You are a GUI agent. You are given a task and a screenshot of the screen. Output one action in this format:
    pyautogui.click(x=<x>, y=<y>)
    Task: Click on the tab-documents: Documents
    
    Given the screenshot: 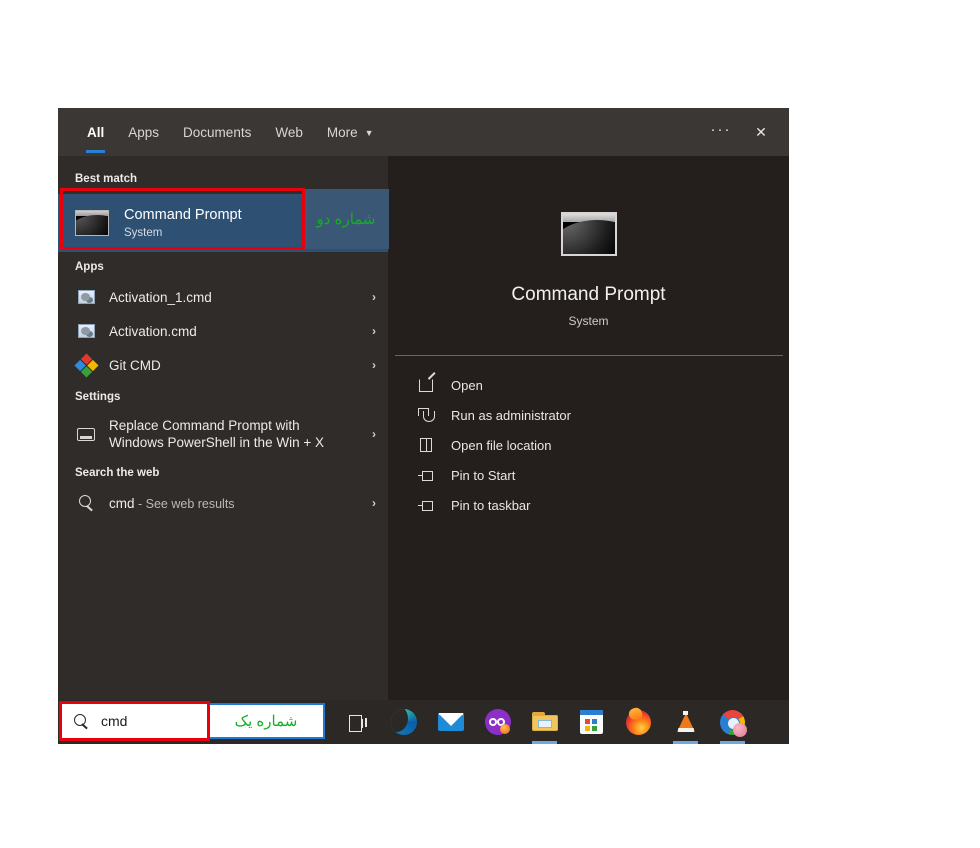 What is the action you would take?
    pyautogui.click(x=217, y=132)
    